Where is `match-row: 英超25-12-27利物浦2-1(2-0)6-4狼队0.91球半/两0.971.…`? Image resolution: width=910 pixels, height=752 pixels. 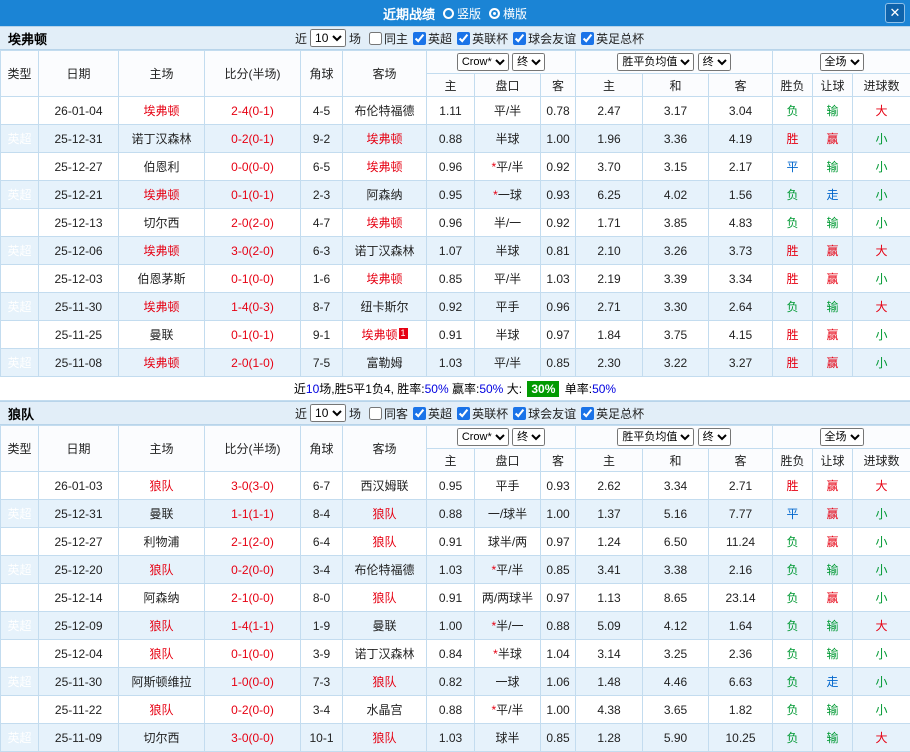
match-row: 英超25-12-27利物浦2-1(2-0)6-4狼队0.91球半/两0.971.… is located at coordinates (455, 542).